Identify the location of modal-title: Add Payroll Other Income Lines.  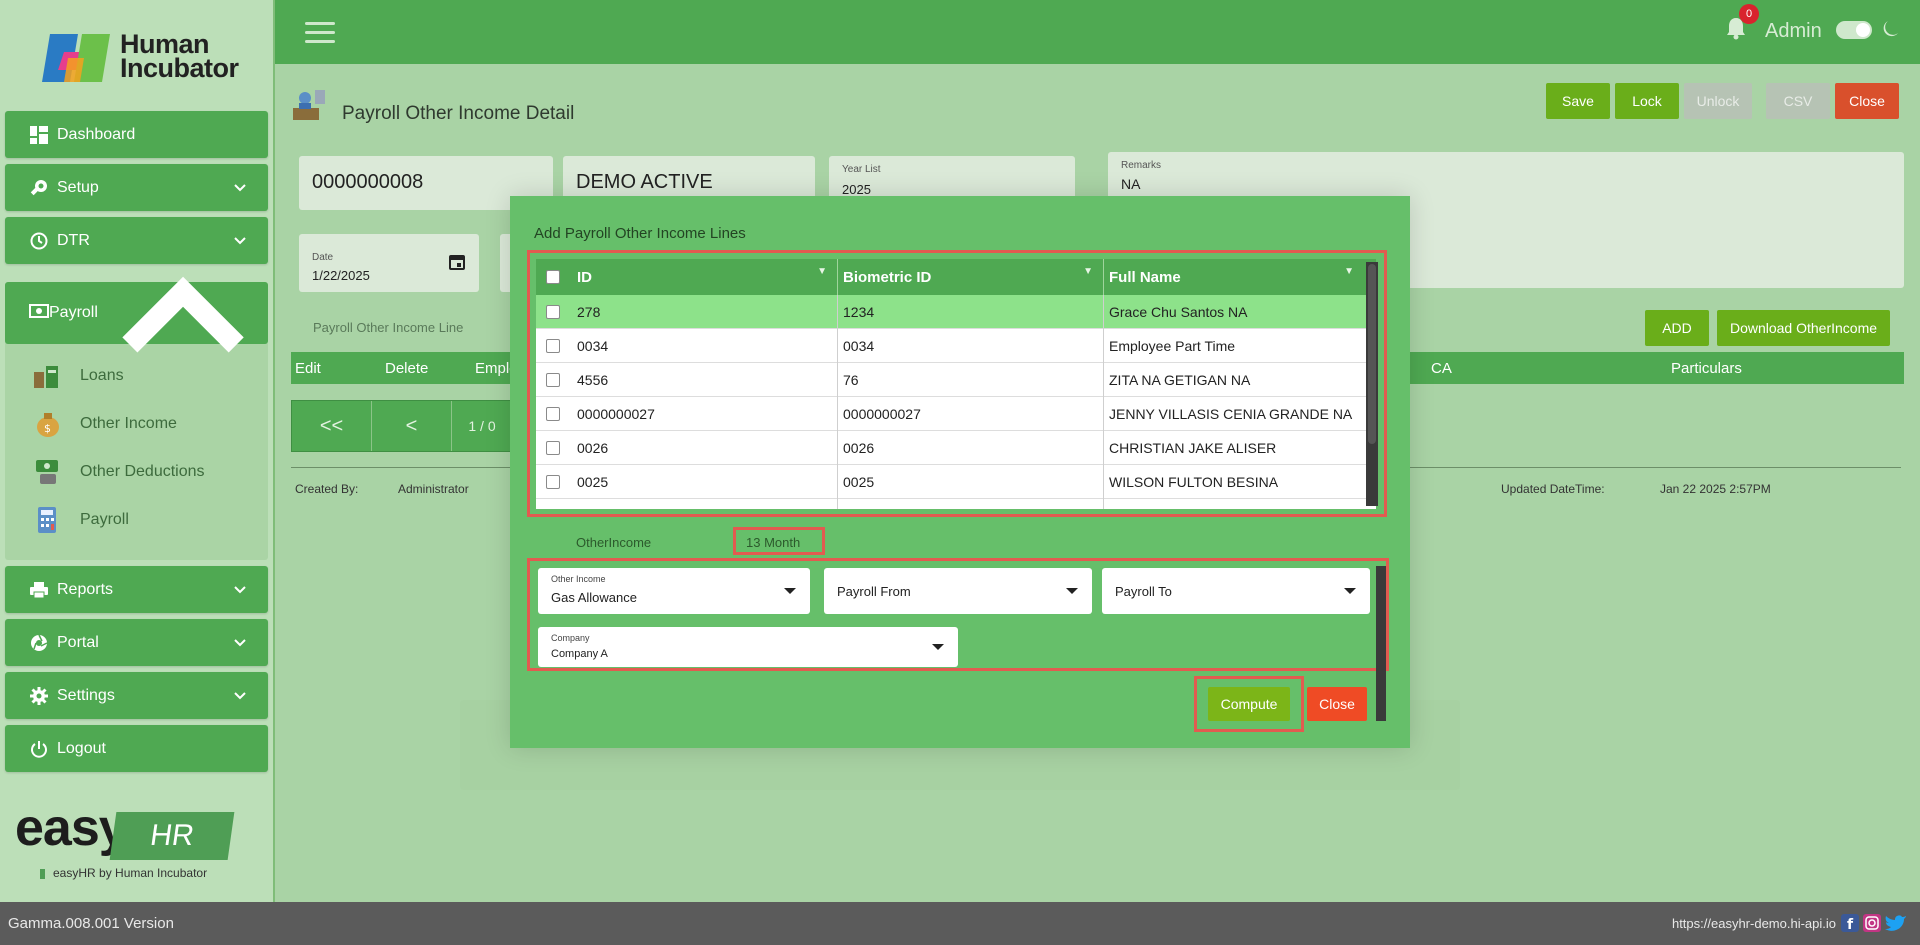
(640, 233).